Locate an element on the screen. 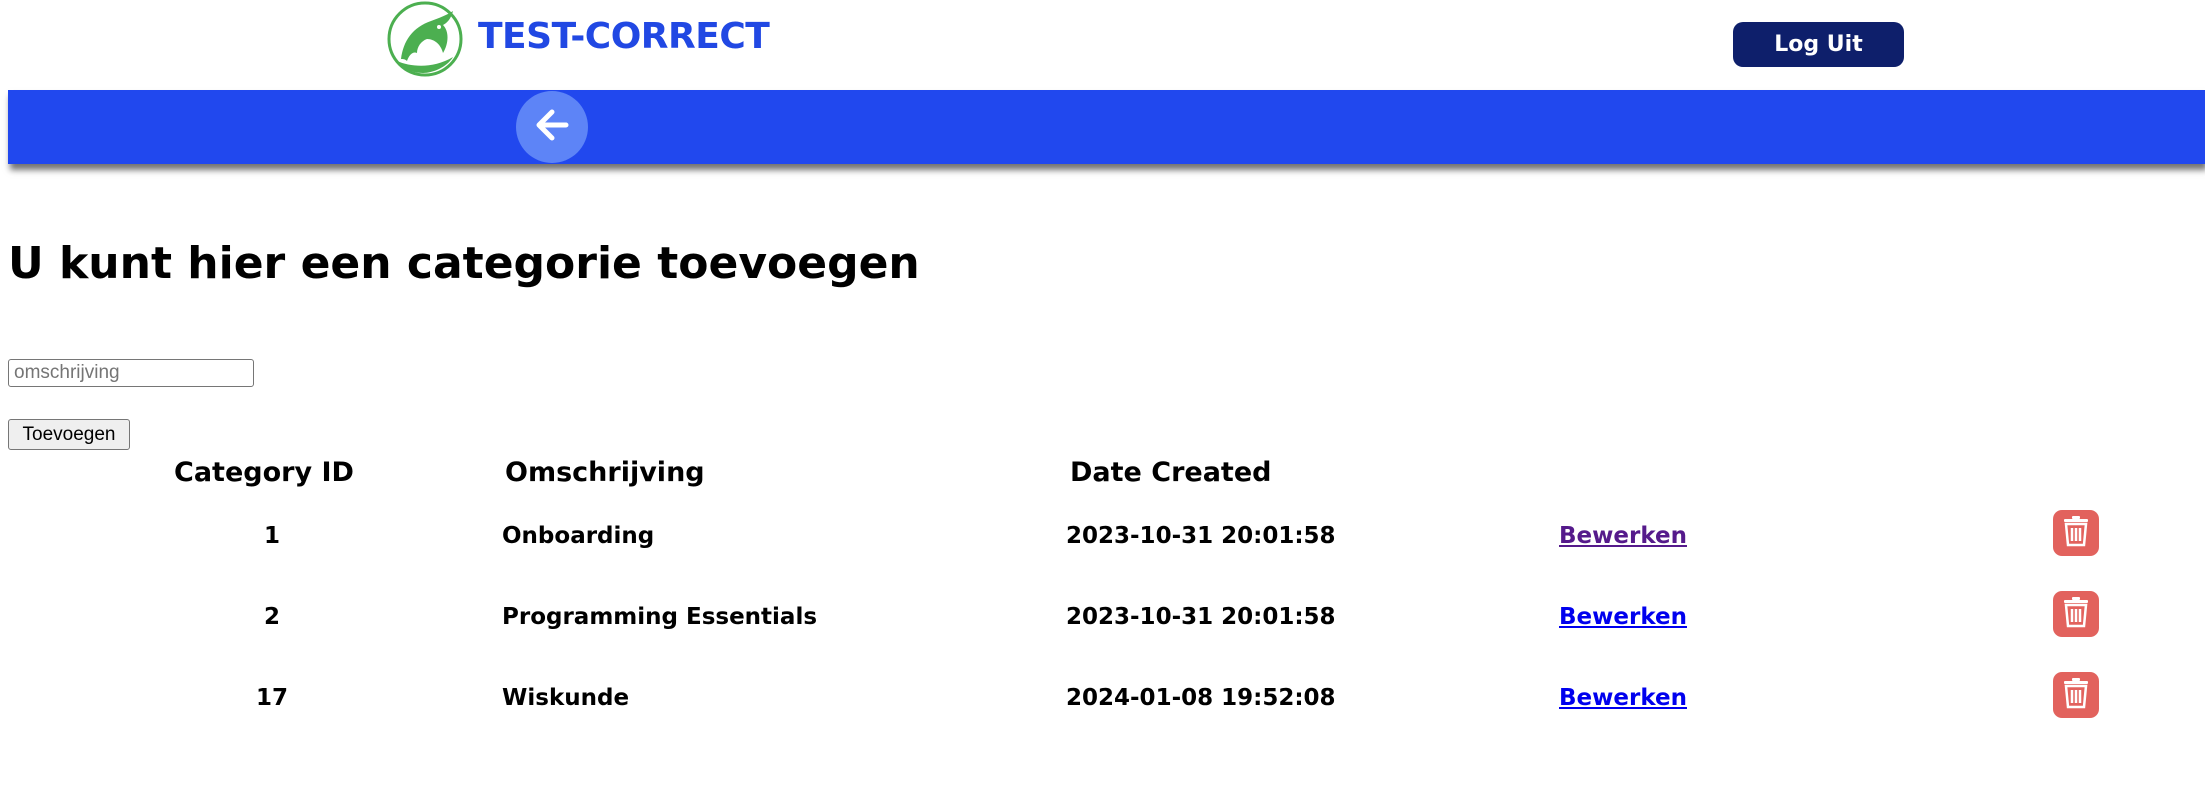 This screenshot has width=2205, height=791. brand-name: TEST-CORRECT is located at coordinates (624, 36).